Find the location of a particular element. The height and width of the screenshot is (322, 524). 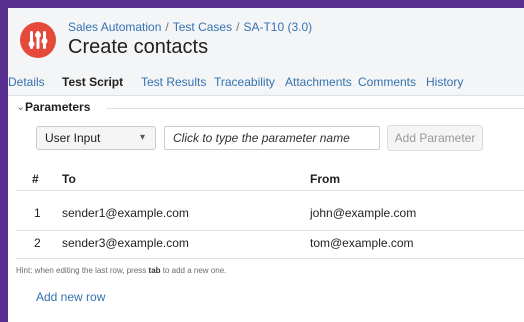

breadcrumb-test-cases: Test Cases is located at coordinates (202, 27).